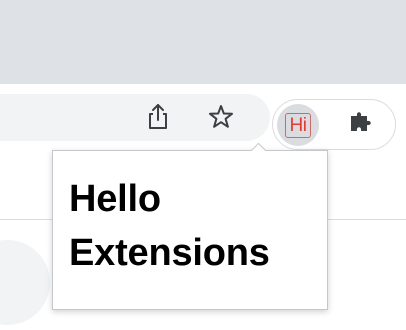 The height and width of the screenshot is (330, 406). I want to click on share-icon, so click(158, 117).